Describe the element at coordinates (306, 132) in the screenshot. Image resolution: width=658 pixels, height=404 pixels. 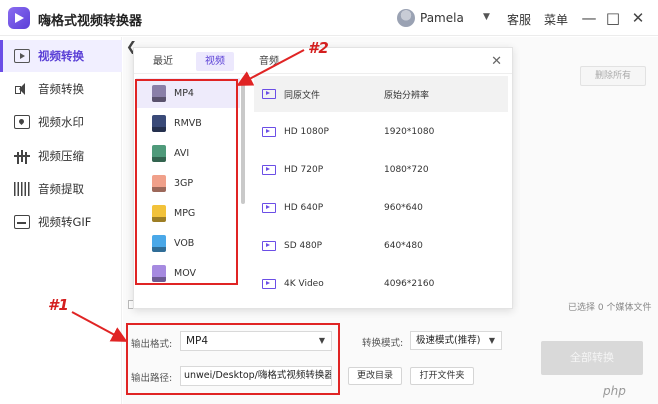
I see `resolution-name: HD 1080P` at that location.